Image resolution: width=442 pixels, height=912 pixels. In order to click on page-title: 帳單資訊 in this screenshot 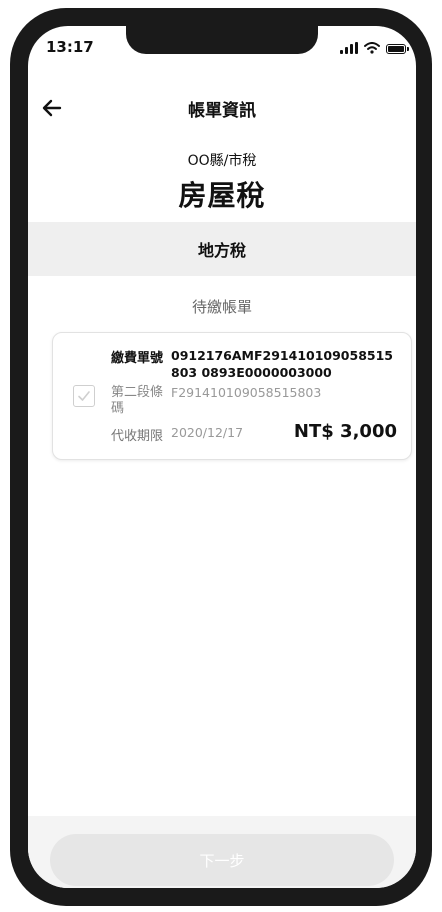, I will do `click(222, 111)`.